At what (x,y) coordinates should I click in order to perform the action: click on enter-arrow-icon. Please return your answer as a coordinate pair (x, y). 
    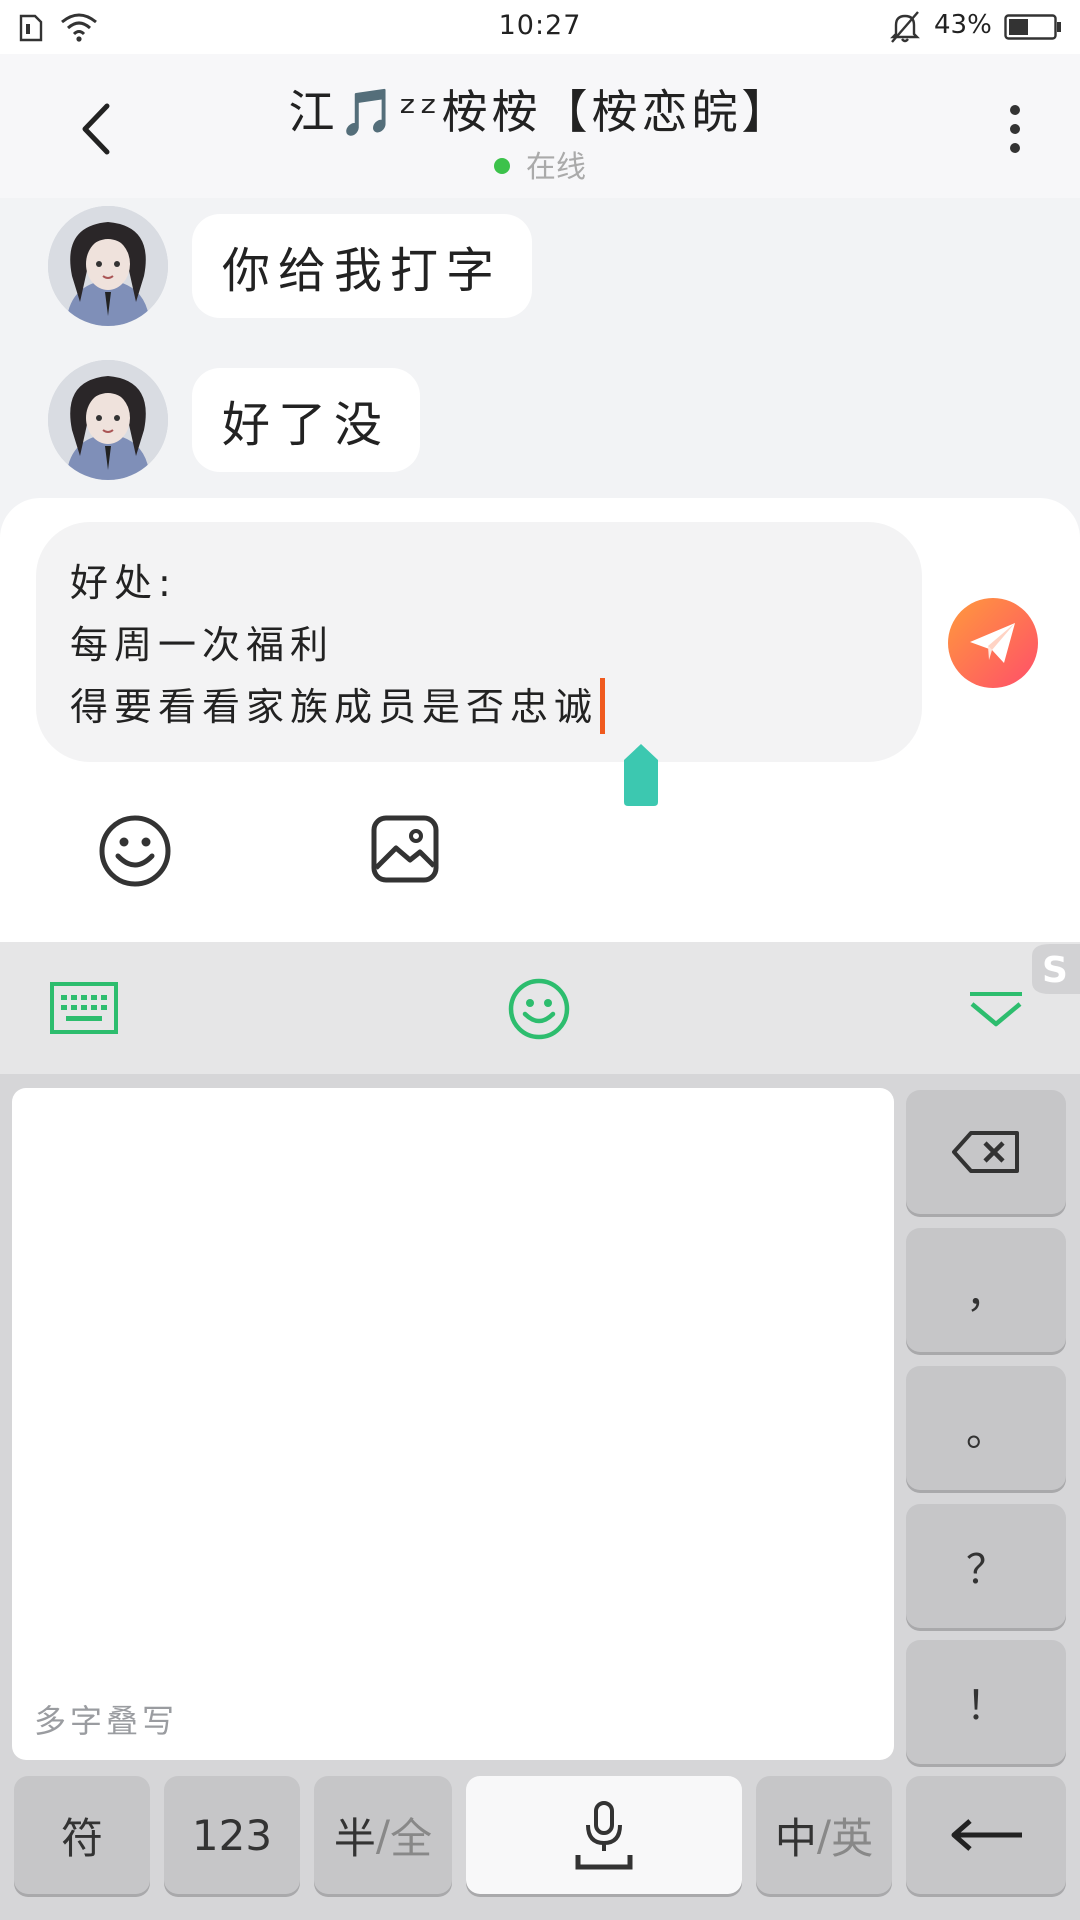
    Looking at the image, I should click on (986, 1835).